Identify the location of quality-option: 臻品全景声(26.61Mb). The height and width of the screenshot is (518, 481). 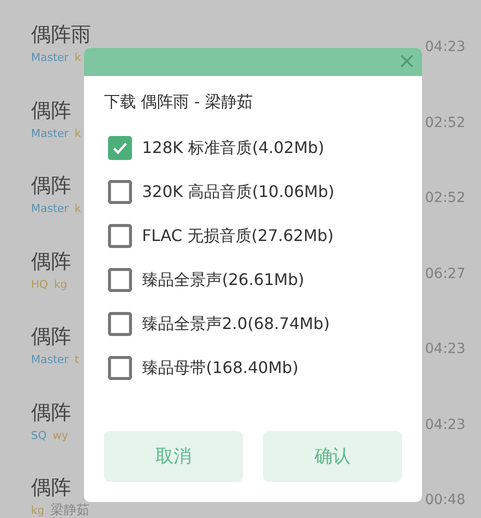
(265, 280).